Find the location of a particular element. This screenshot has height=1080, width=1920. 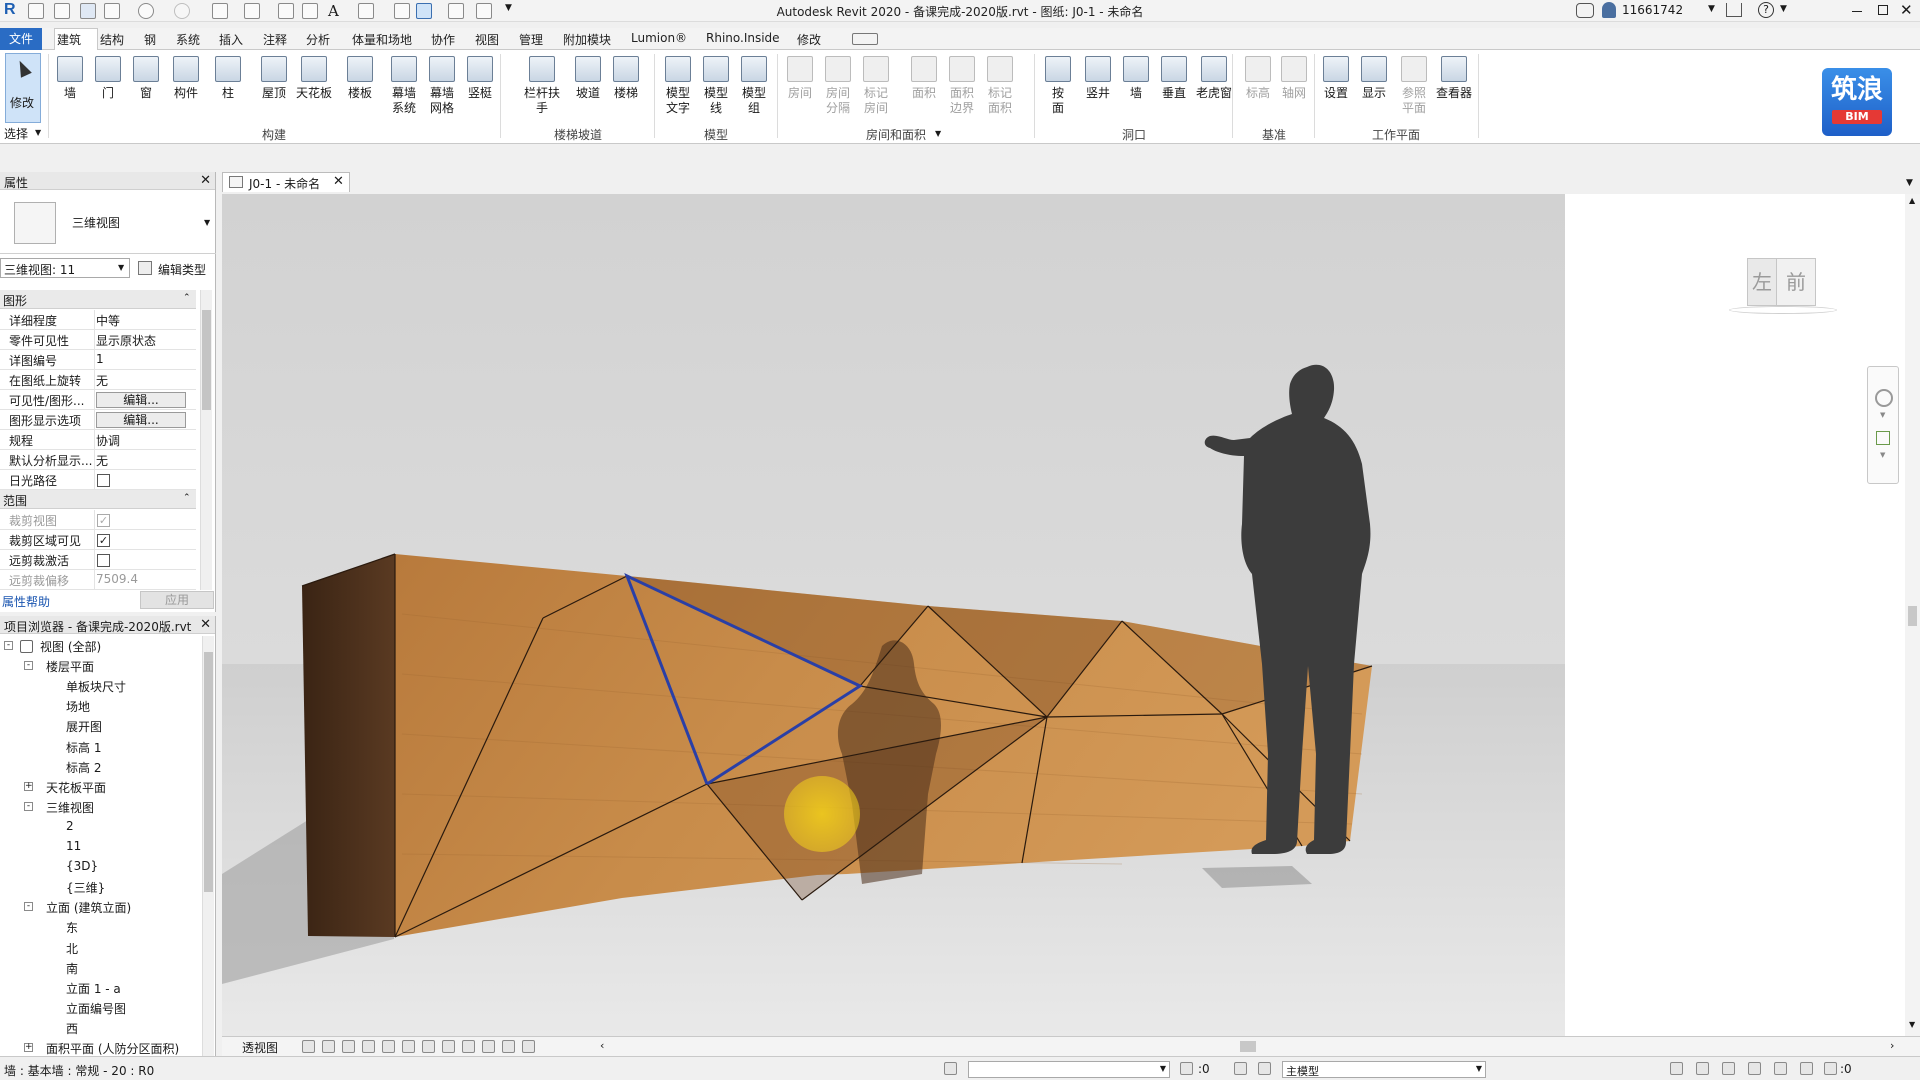

scroll-right-icon: › is located at coordinates (1892, 1045).